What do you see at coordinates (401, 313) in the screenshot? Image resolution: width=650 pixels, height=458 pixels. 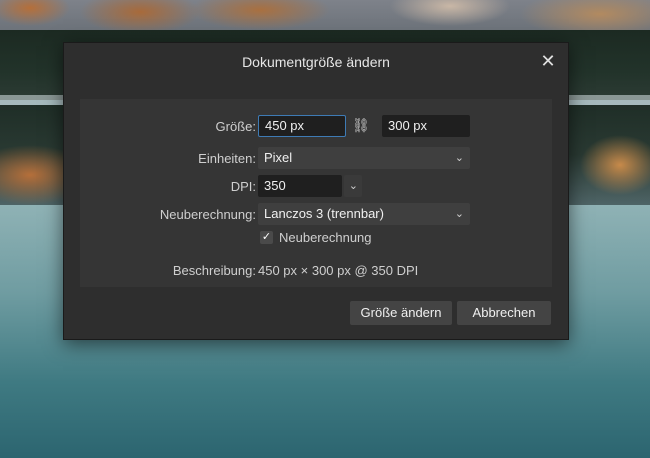 I see `resize-button: Größe ändern` at bounding box center [401, 313].